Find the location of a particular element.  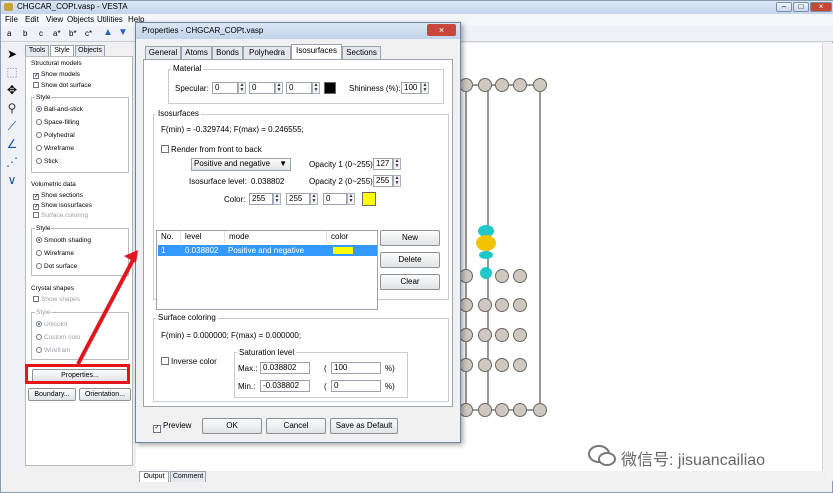

wechat-watermark: 微信号: jisuancailiao is located at coordinates (698, 456).